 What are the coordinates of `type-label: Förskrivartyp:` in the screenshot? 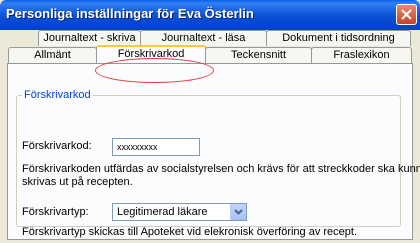 It's located at (55, 212).